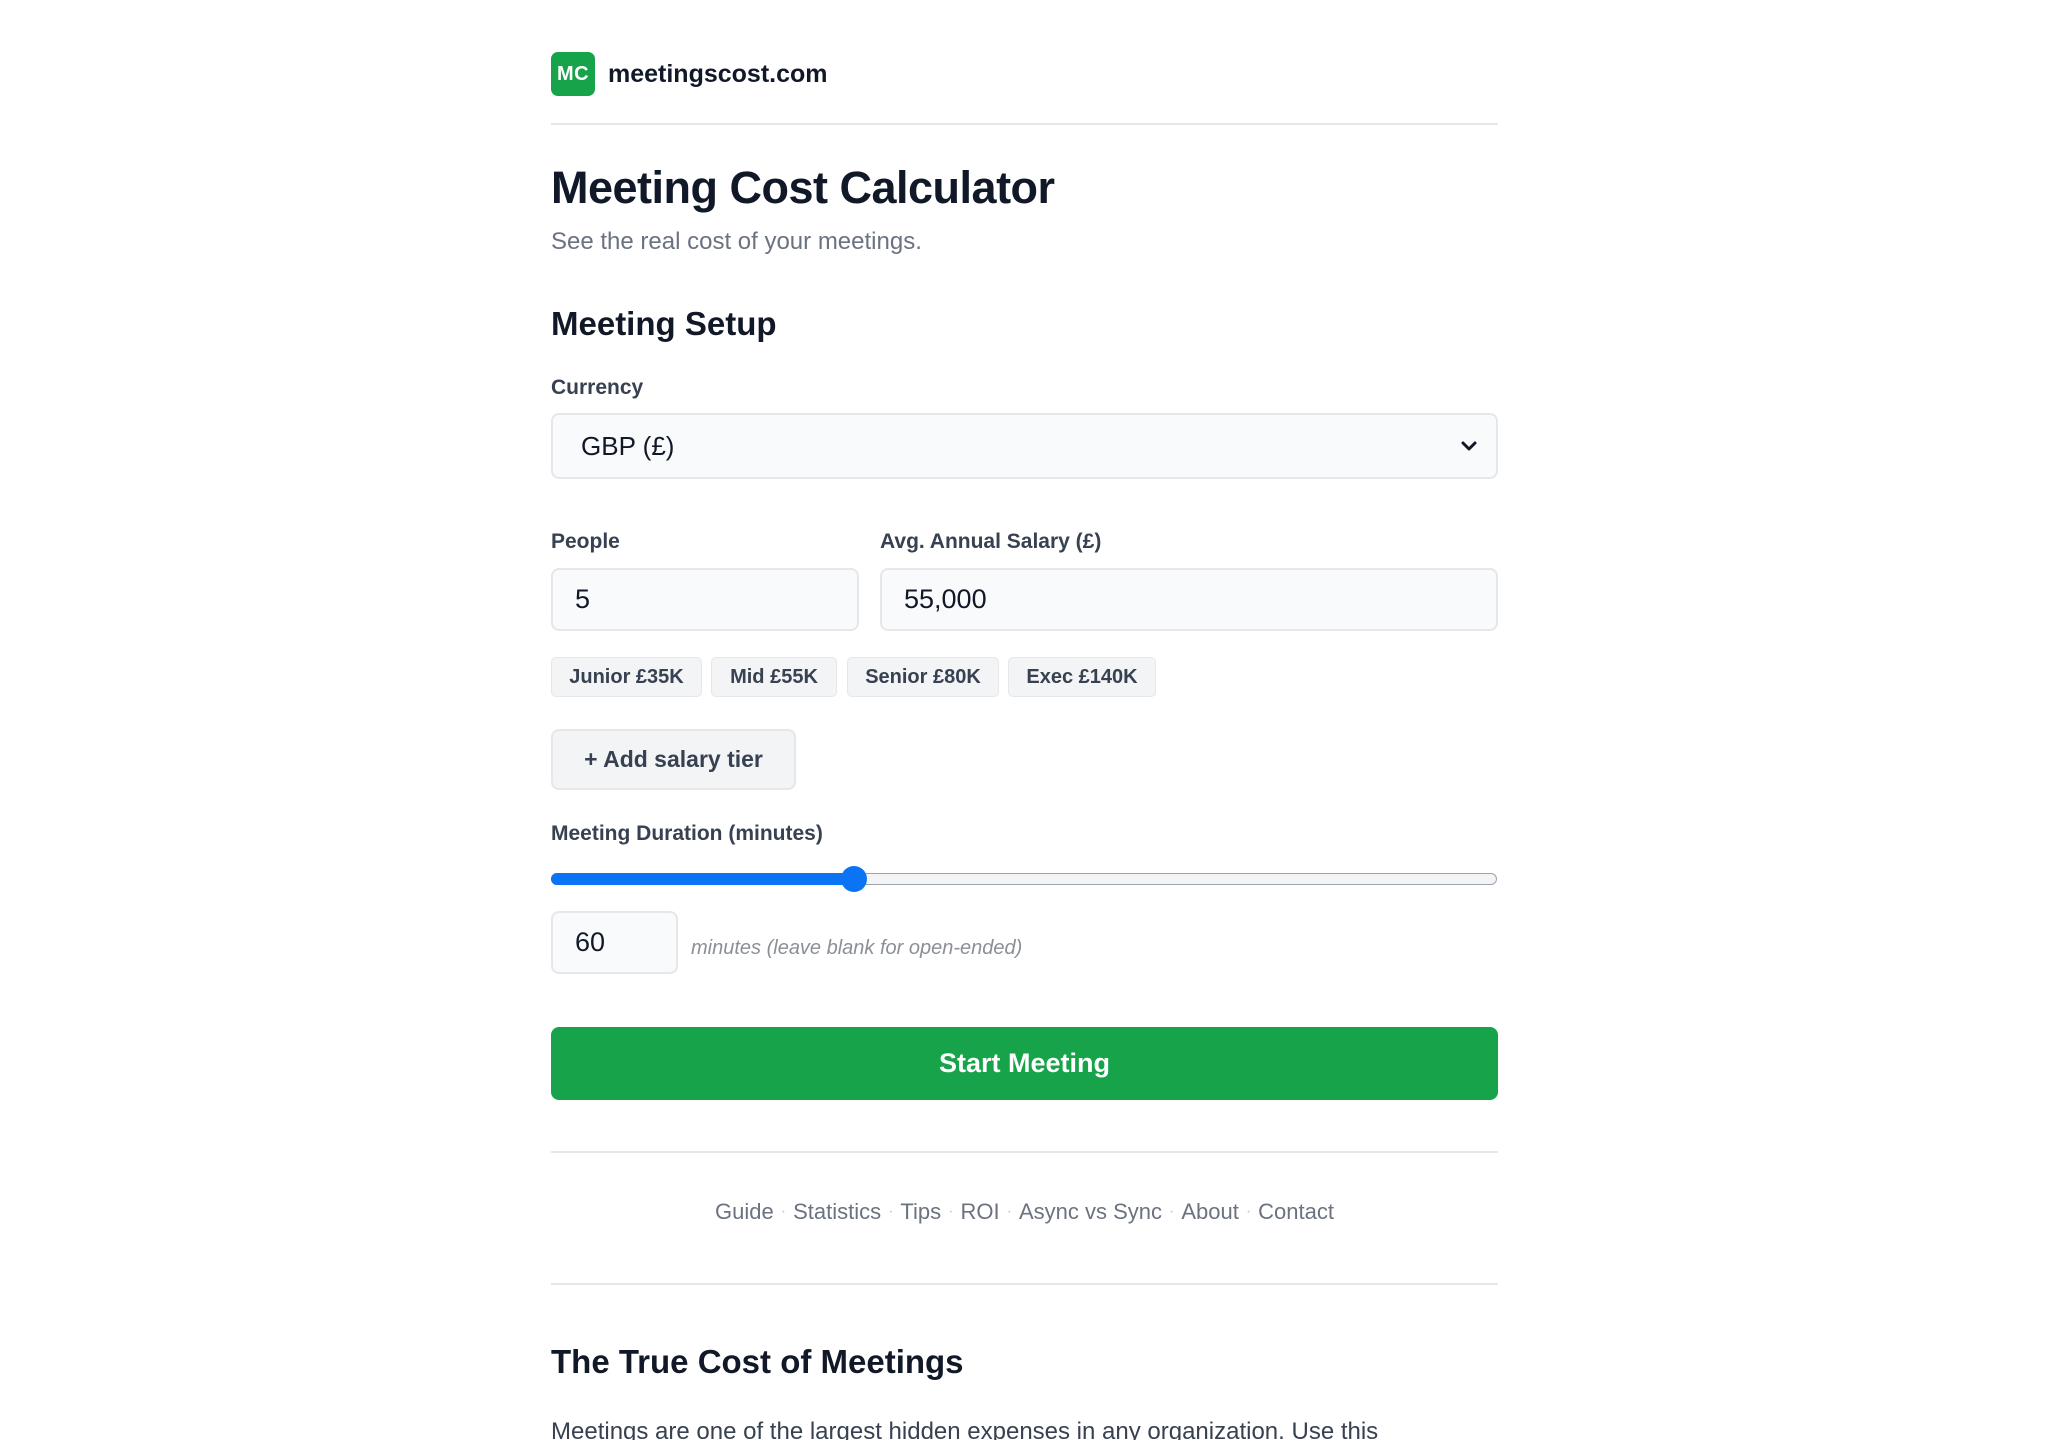  Describe the element at coordinates (1090, 1212) in the screenshot. I see `nav-link-async-vs-sync: Async vs Sync` at that location.